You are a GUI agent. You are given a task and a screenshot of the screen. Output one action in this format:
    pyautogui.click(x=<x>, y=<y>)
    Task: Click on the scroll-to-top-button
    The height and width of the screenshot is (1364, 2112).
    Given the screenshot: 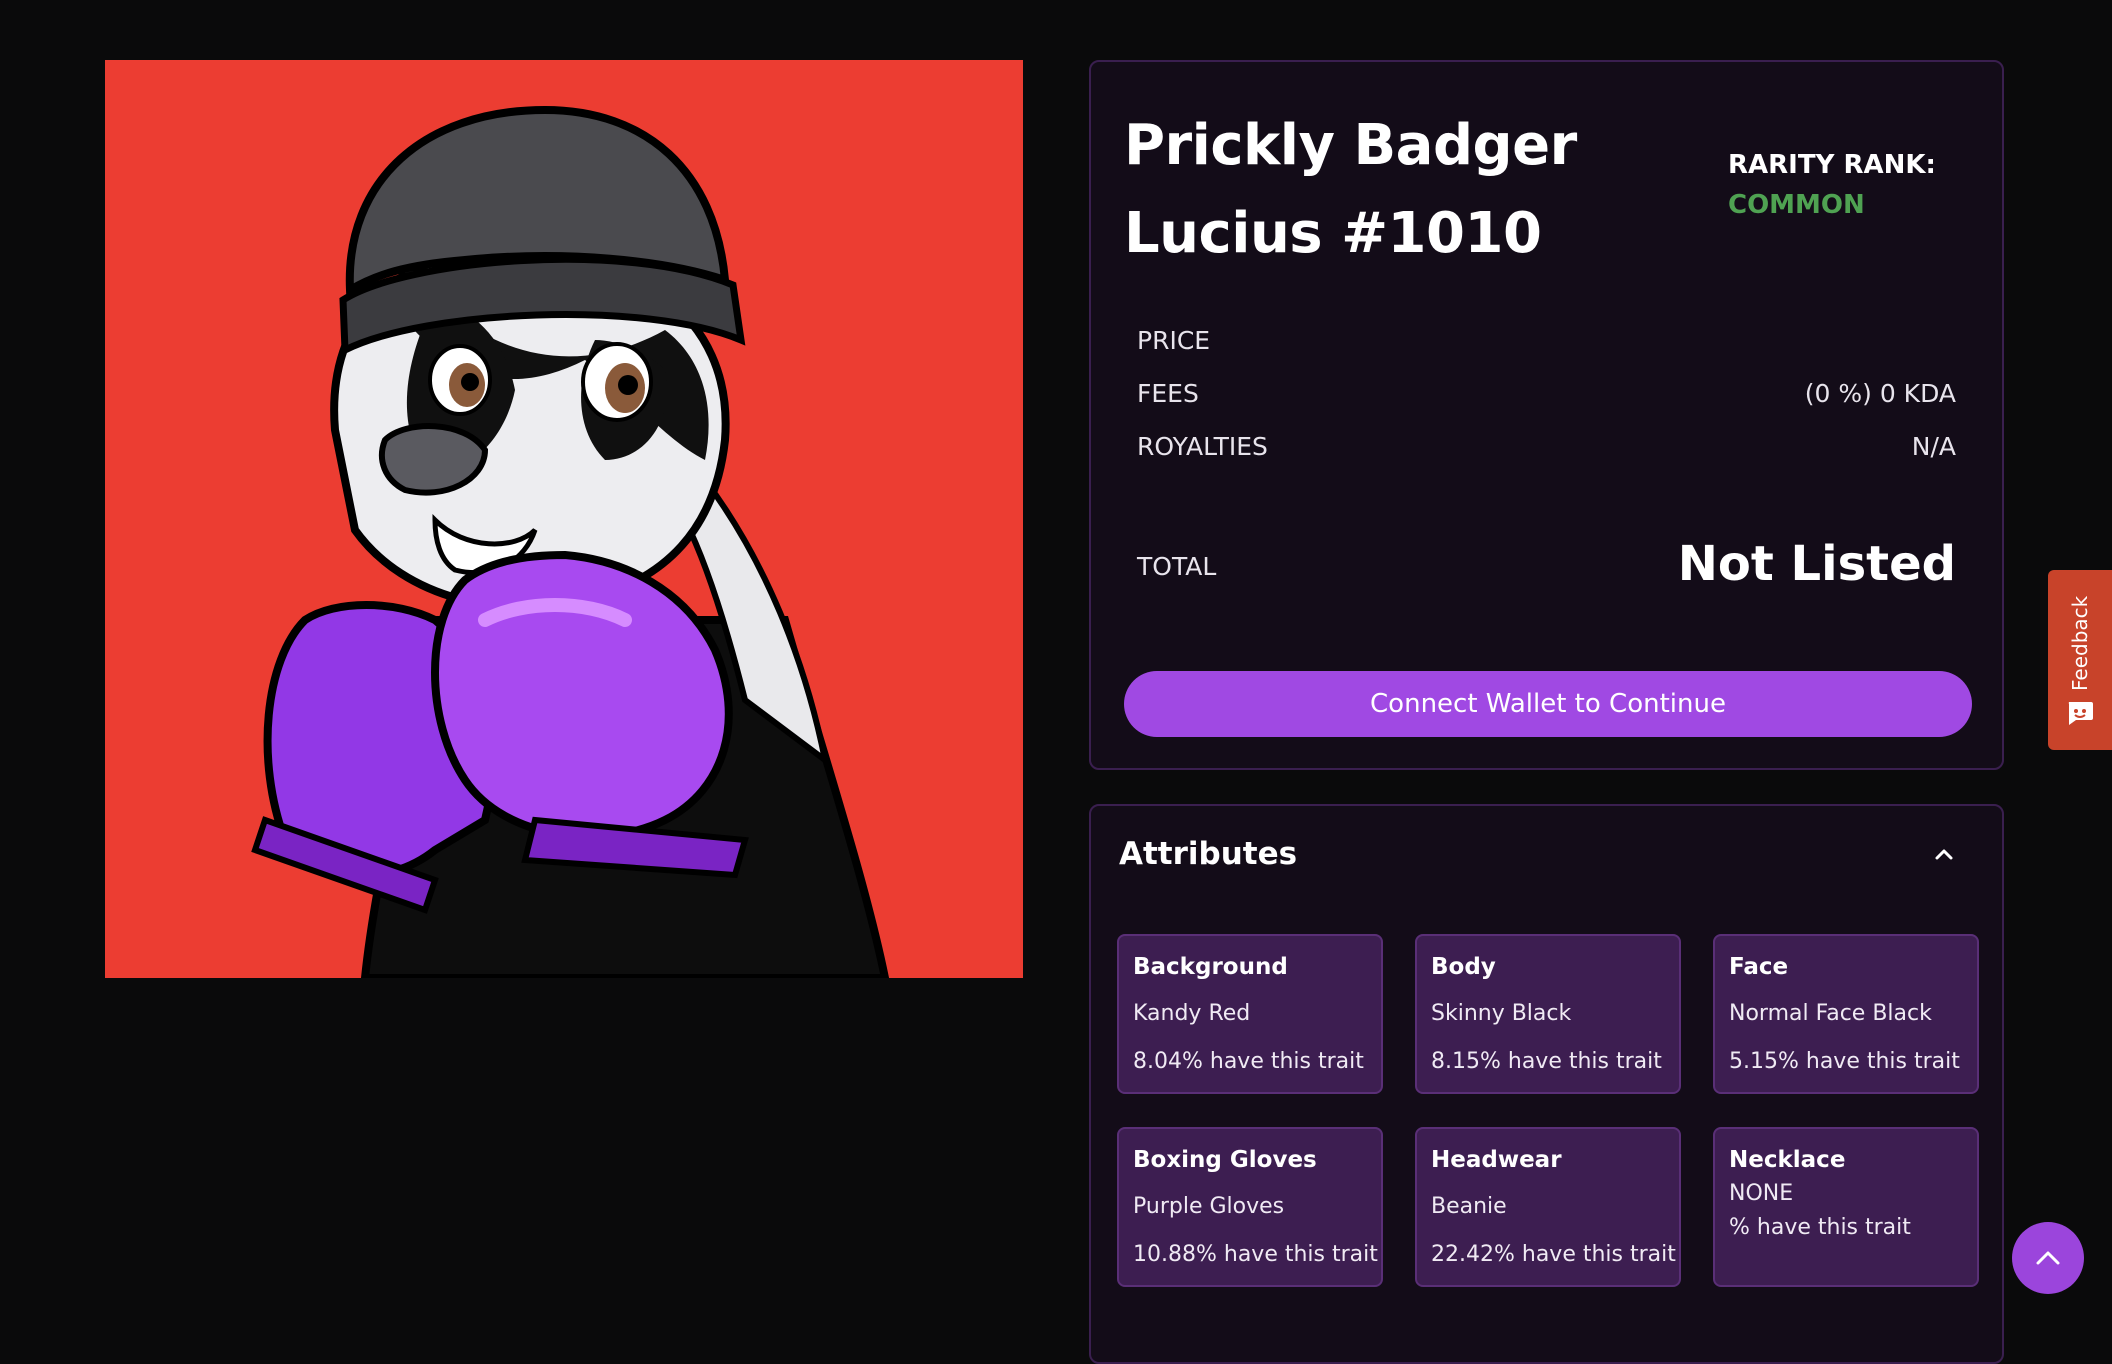 What is the action you would take?
    pyautogui.click(x=2048, y=1258)
    